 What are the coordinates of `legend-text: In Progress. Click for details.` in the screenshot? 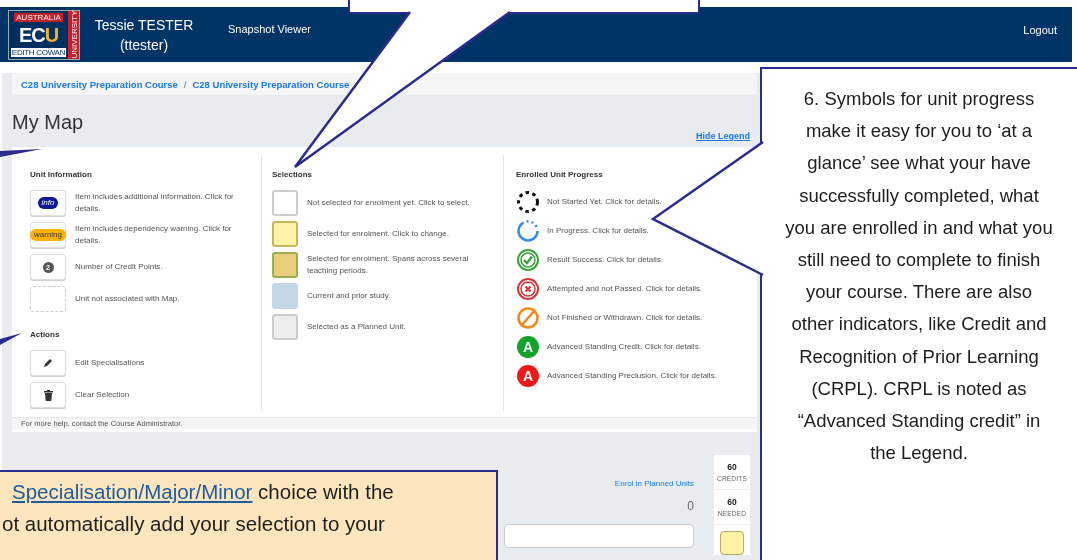 It's located at (598, 230).